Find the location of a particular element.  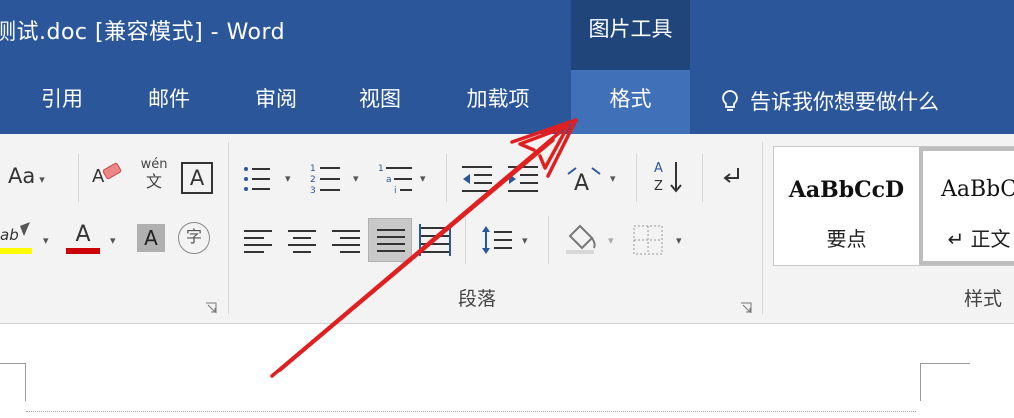

borders-icon is located at coordinates (648, 240).